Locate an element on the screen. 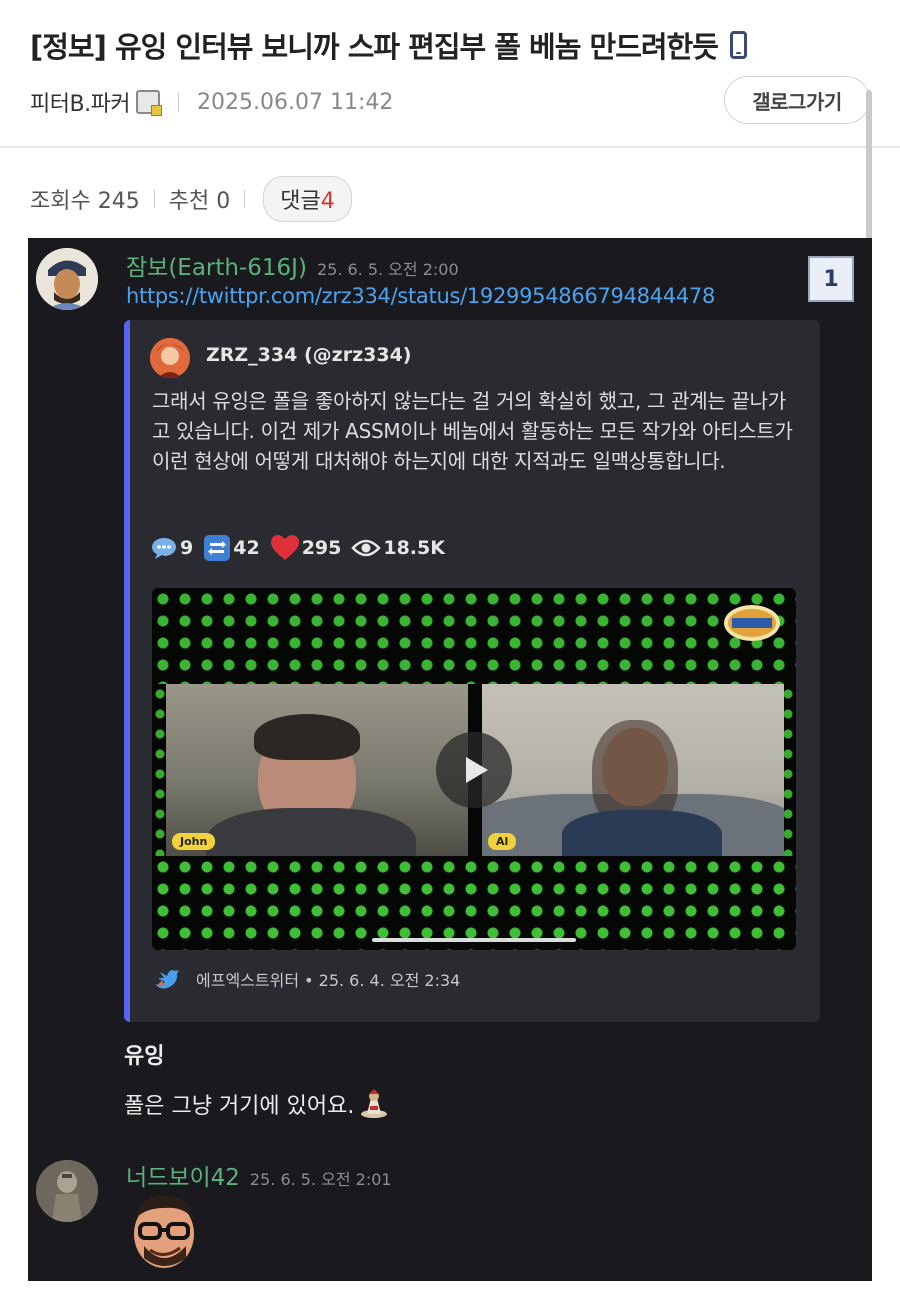  comments-label: 댓글 is located at coordinates (300, 201).